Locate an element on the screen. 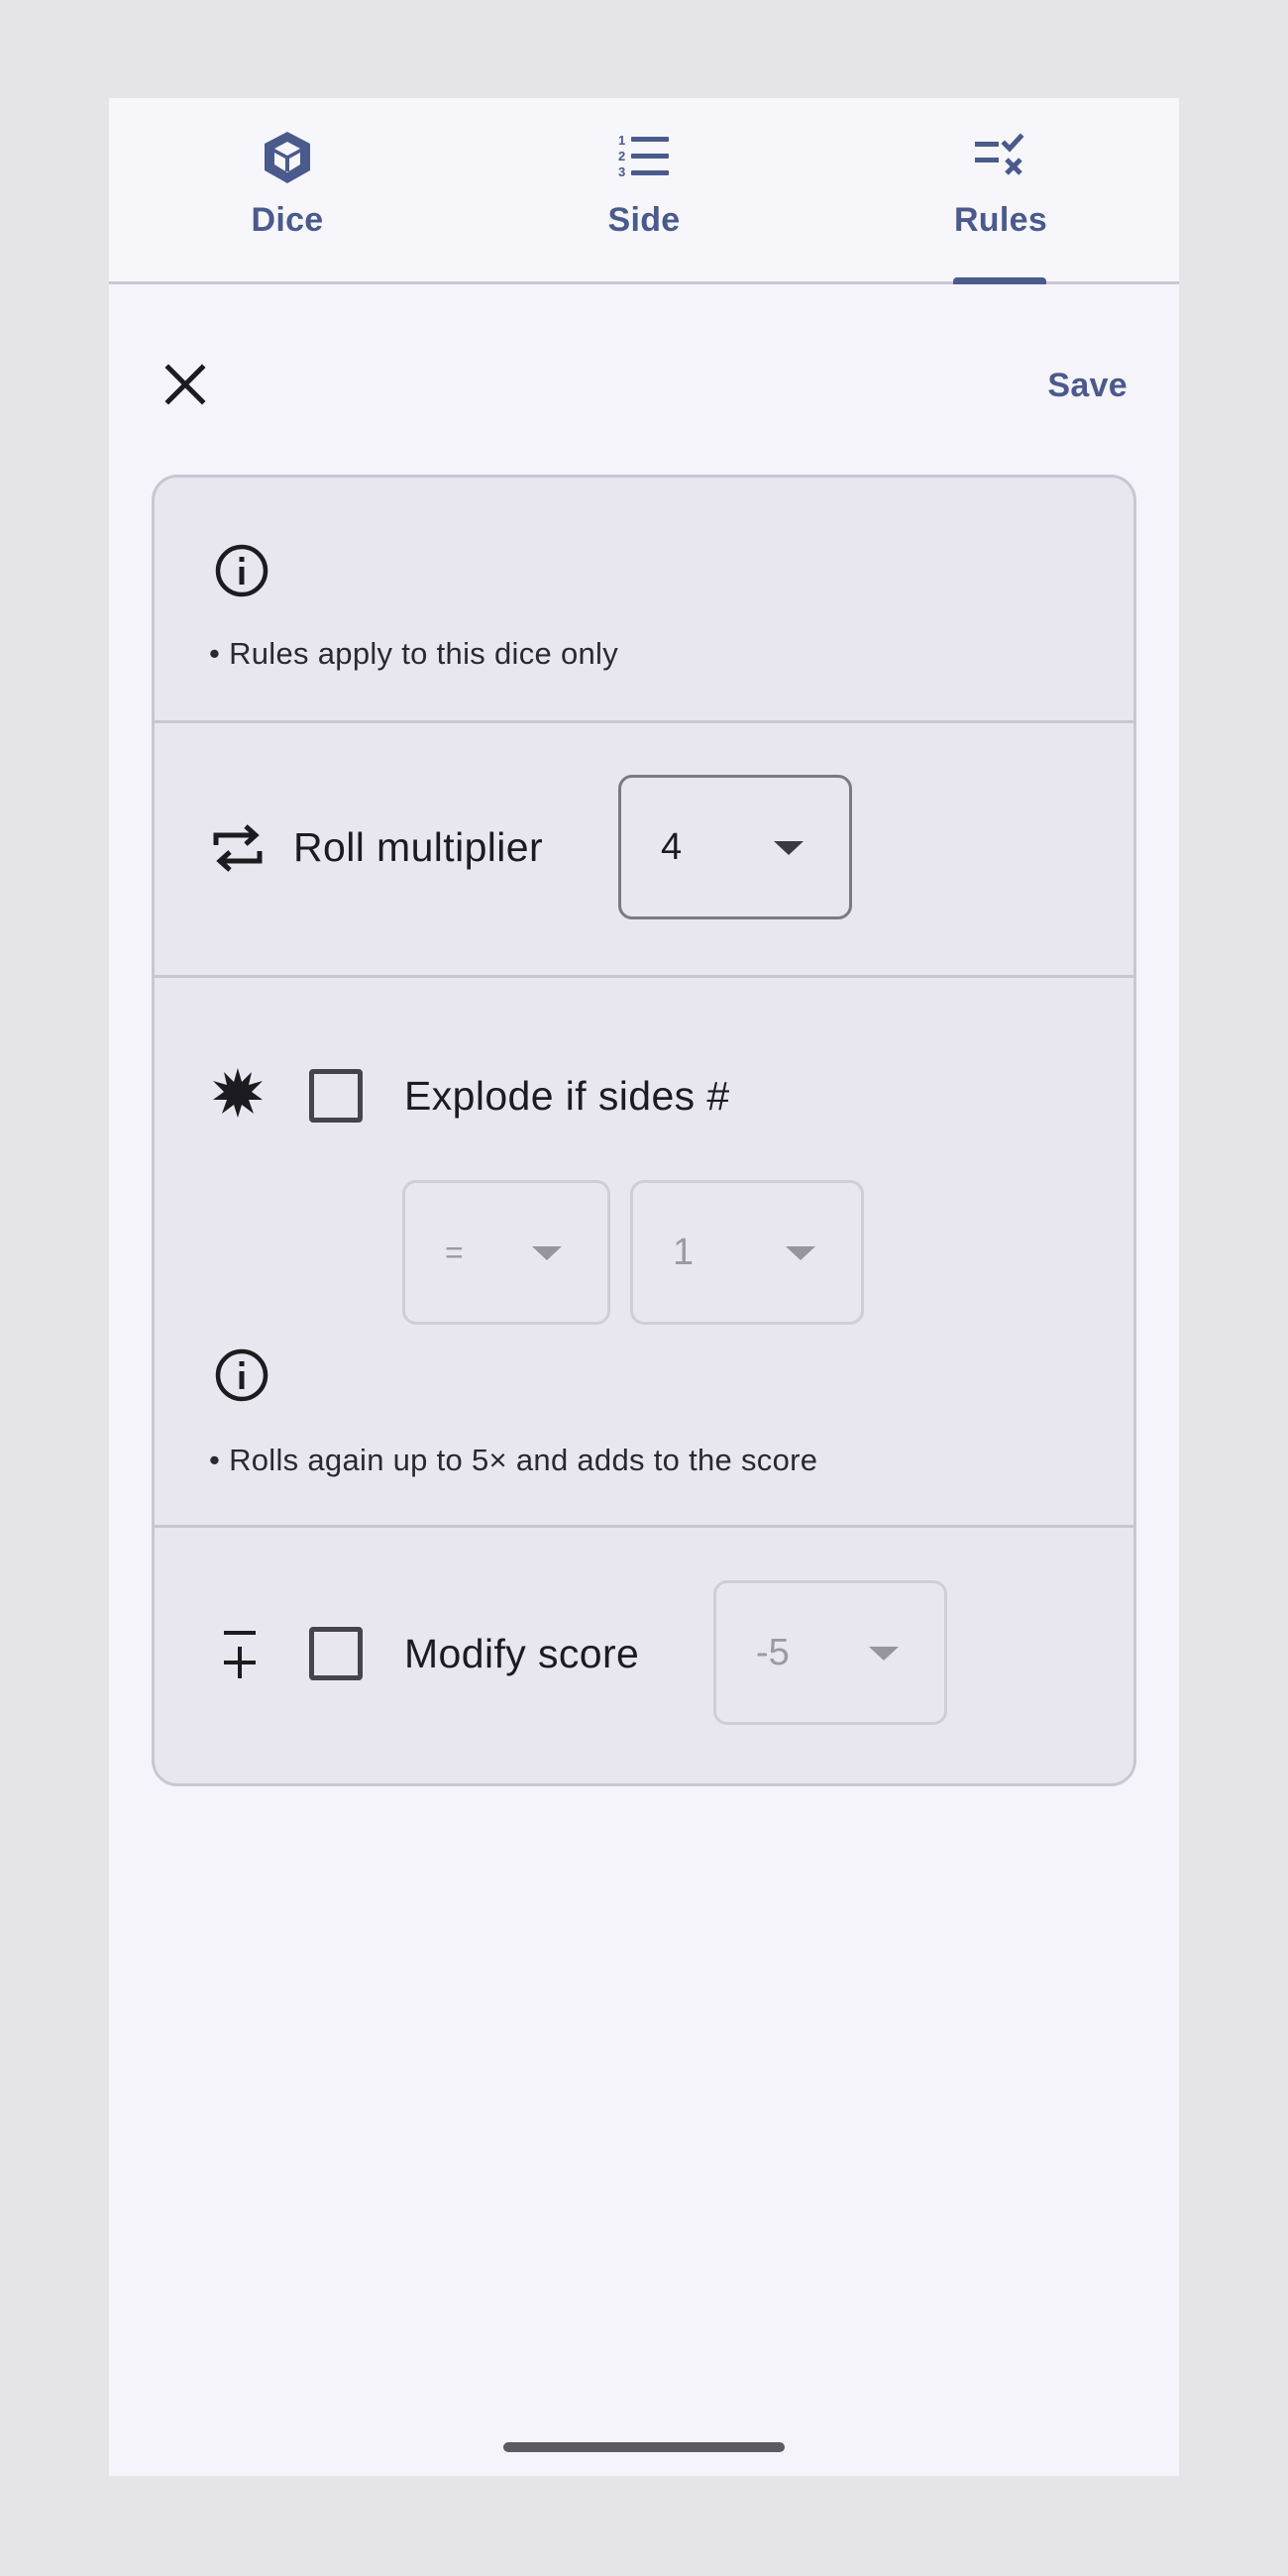 The height and width of the screenshot is (2576, 1288). explode-checkbox is located at coordinates (336, 1096).